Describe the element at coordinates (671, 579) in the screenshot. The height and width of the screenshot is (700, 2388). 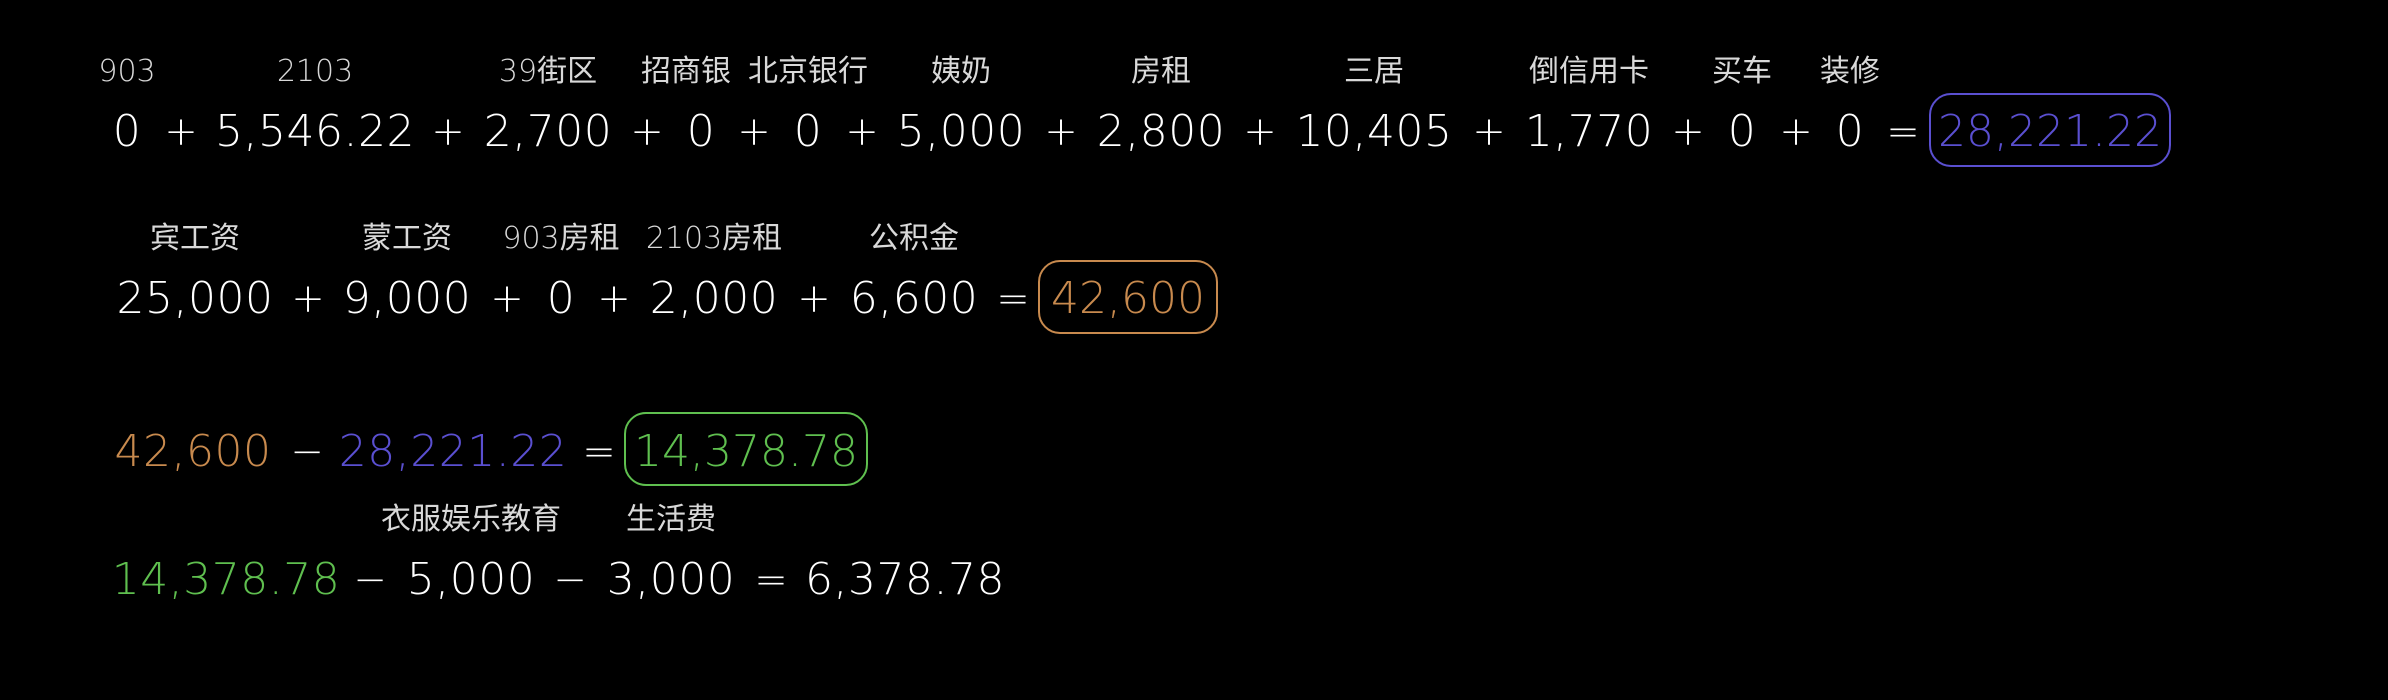
I see `remaining-value: 3,000` at that location.